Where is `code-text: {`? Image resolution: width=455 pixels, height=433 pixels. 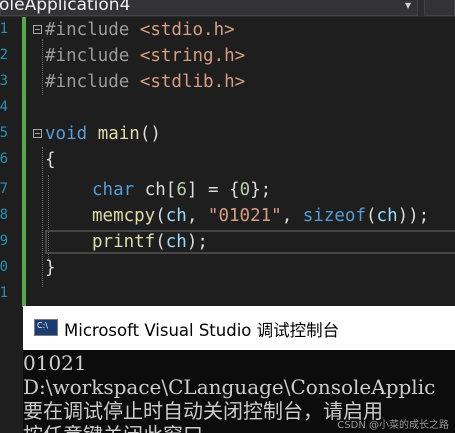 code-text: { is located at coordinates (50, 160).